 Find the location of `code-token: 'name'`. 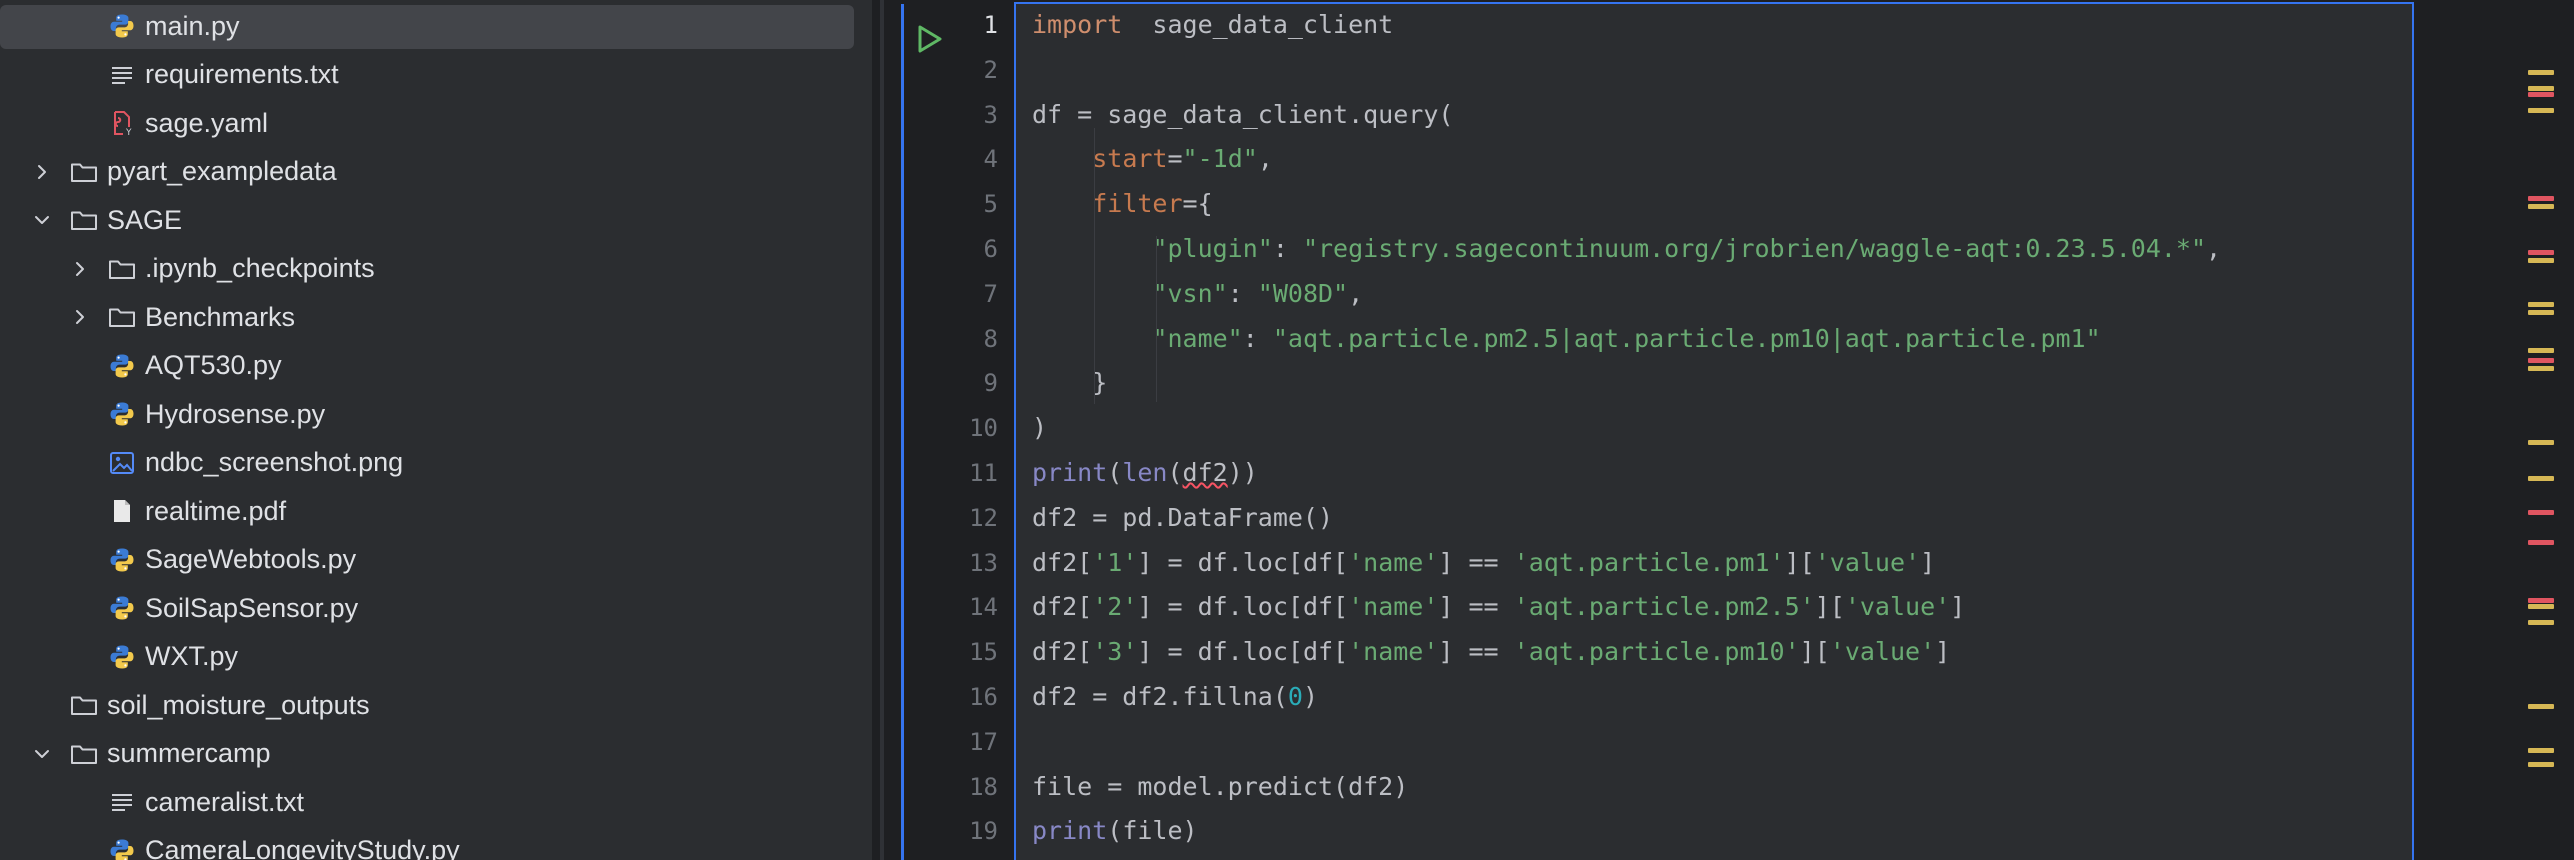

code-token: 'name' is located at coordinates (1393, 607).